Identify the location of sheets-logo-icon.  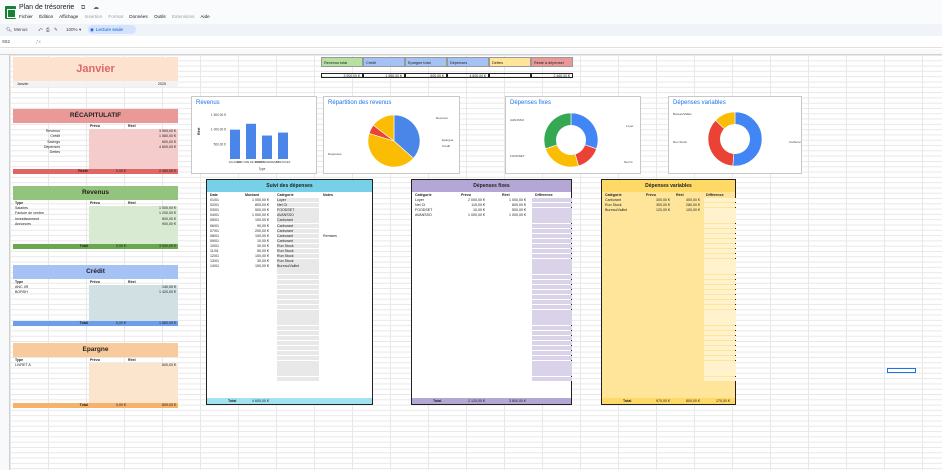
(10, 12).